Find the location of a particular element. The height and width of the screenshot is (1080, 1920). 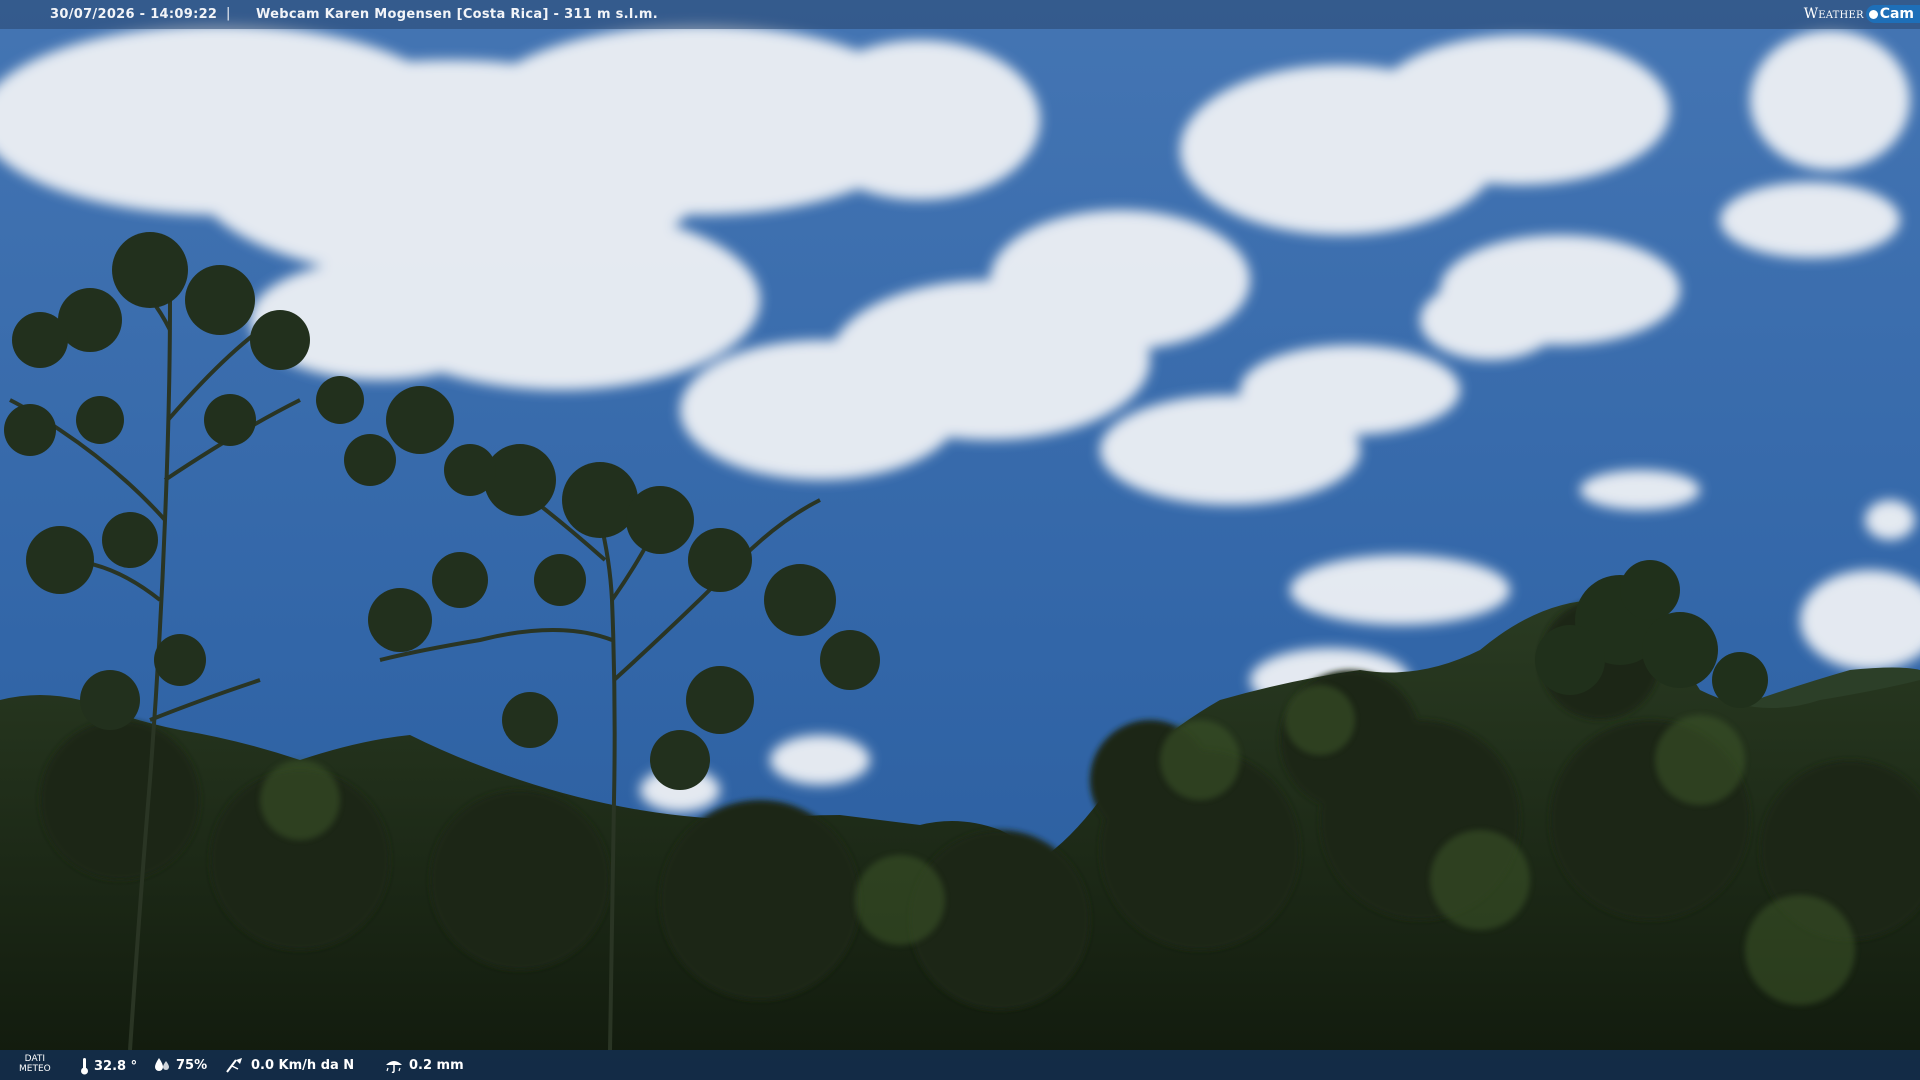

logo-cam-badge: Cam is located at coordinates (1892, 14).